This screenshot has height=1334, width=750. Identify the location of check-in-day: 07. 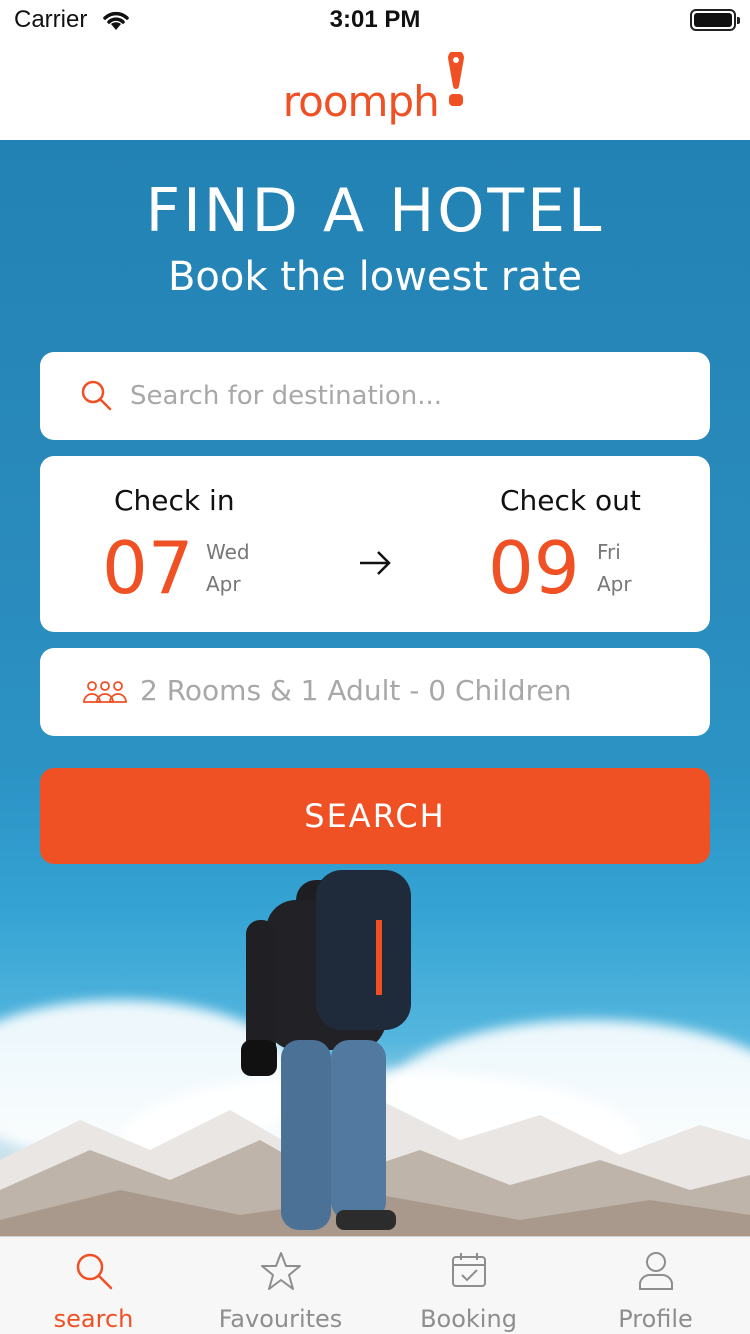
(148, 568).